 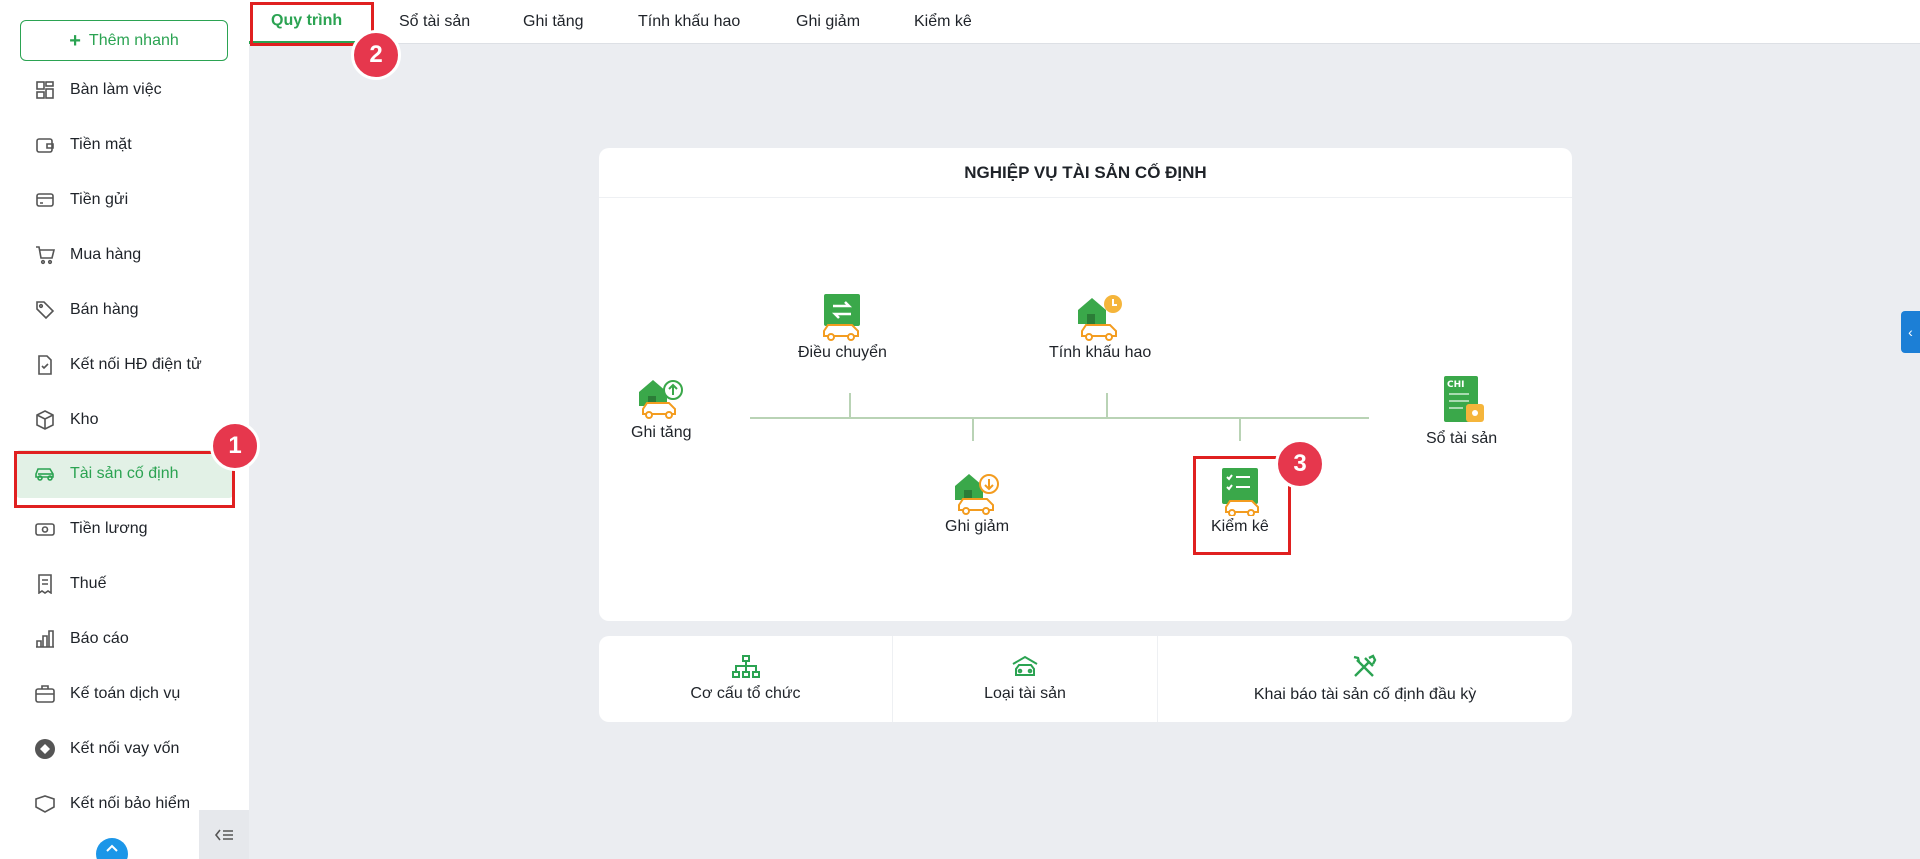 I want to click on quick-add-label: Thêm nhanh, so click(x=133, y=40).